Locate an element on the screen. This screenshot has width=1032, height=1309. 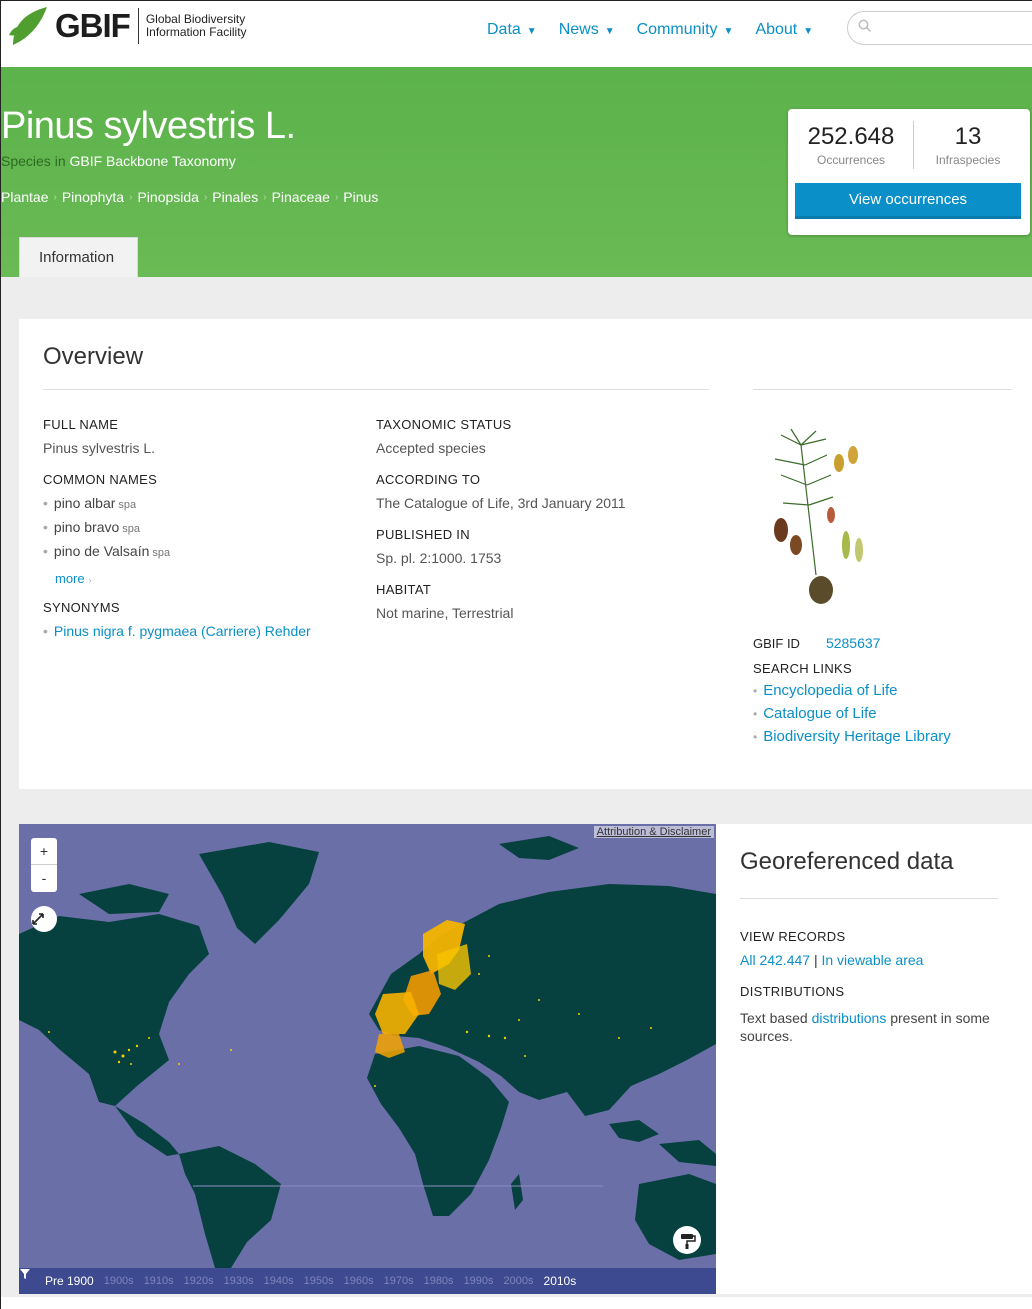
nav-community: Community ▼ is located at coordinates (685, 30).